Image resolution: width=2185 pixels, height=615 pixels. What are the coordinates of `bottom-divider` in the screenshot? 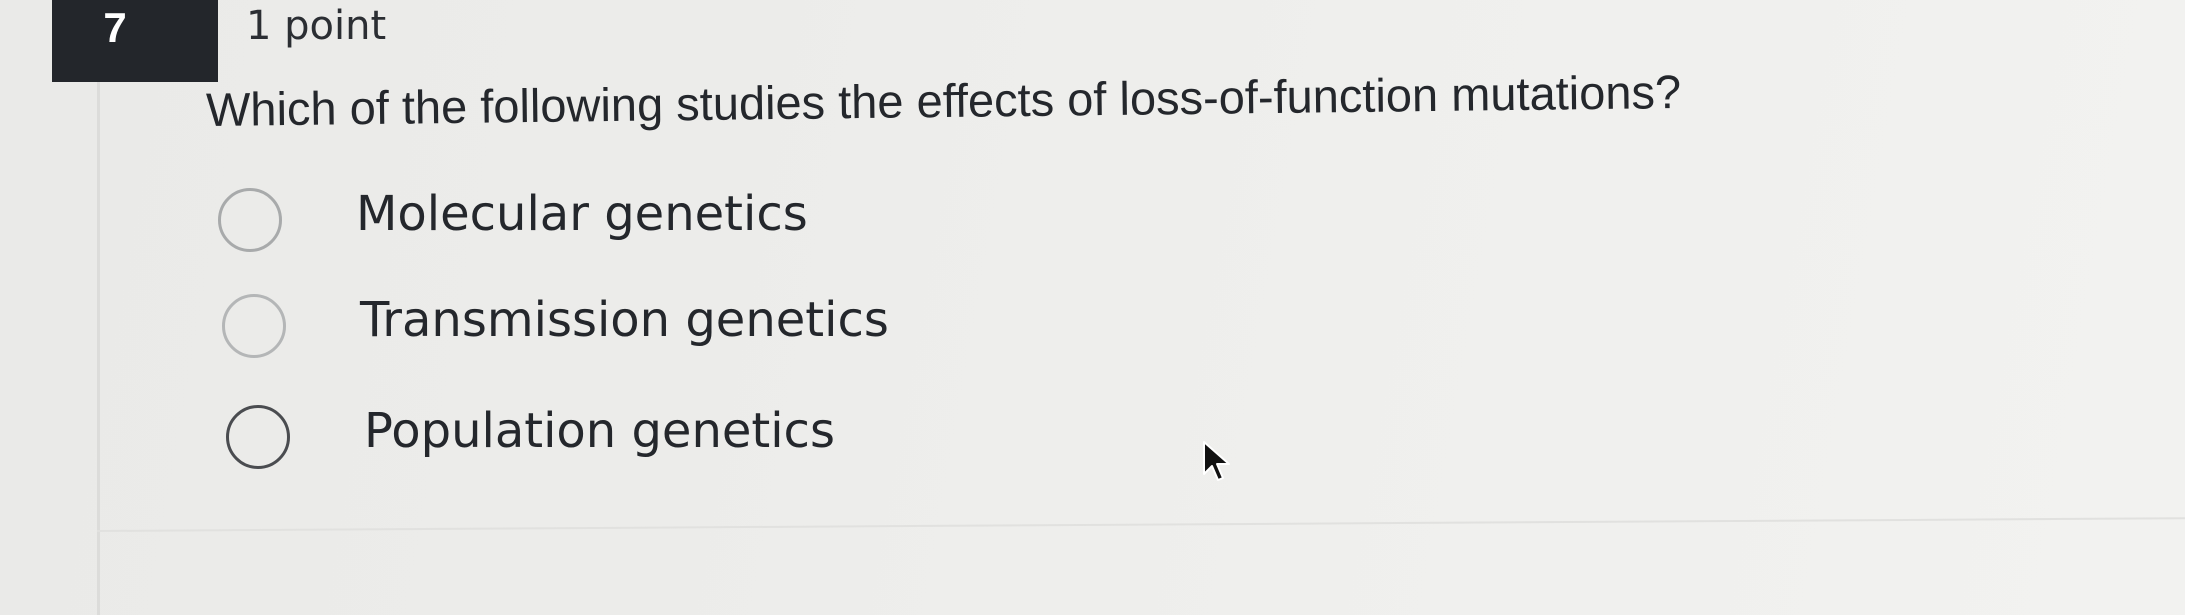 It's located at (1140, 524).